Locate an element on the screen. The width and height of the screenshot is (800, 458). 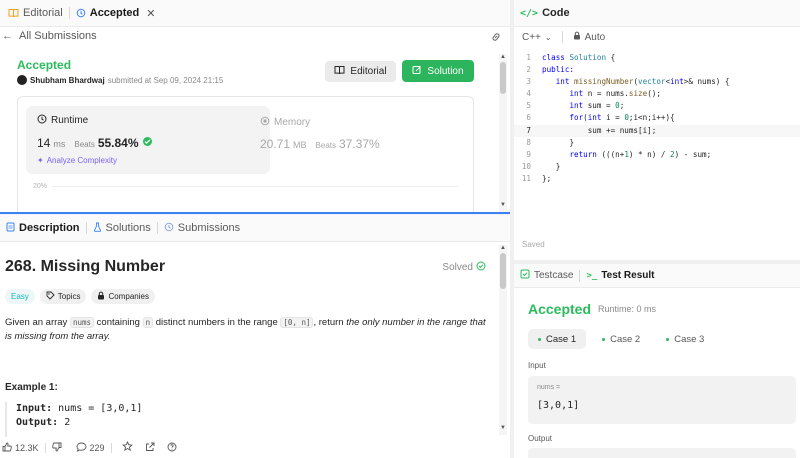
code-token: int is located at coordinates (578, 94).